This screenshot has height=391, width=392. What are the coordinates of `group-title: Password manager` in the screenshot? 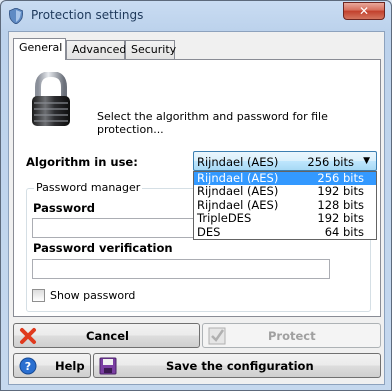 It's located at (88, 187).